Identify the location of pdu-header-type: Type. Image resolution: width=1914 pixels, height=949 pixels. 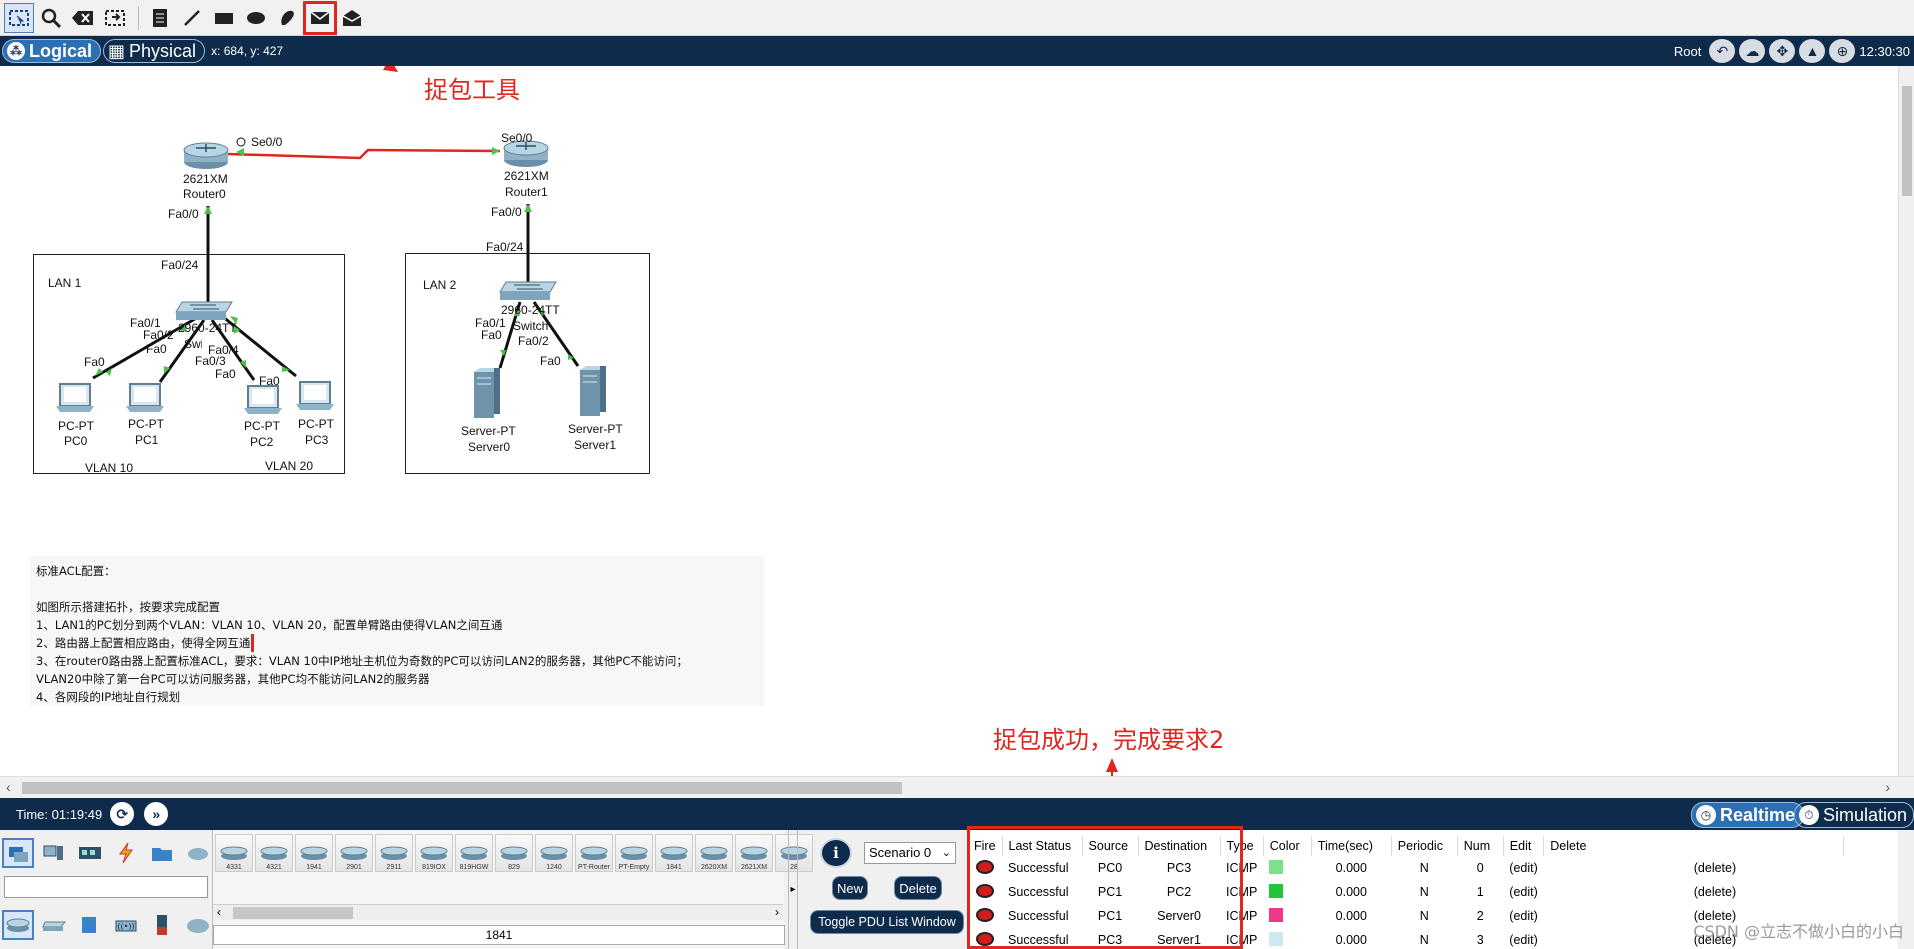
(1242, 846).